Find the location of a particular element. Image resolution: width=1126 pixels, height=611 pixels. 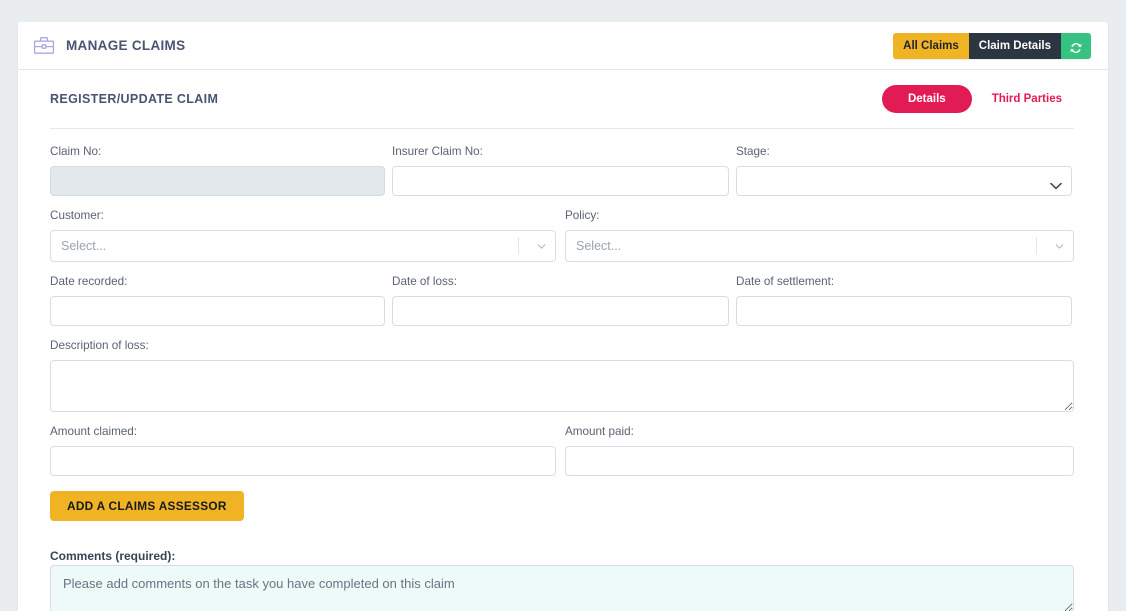

comments-block: Comments (required): is located at coordinates (562, 579).